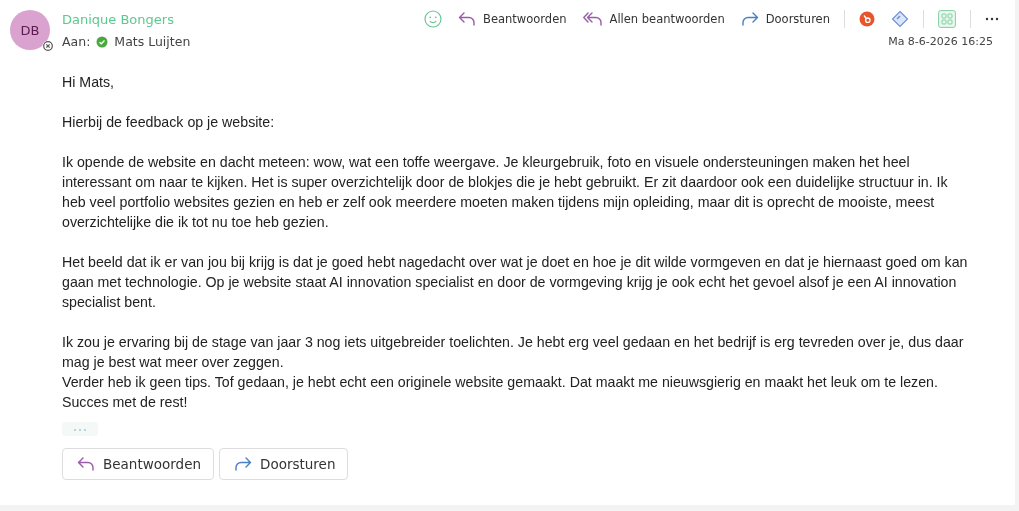  What do you see at coordinates (900, 19) in the screenshot?
I see `diamond-icon` at bounding box center [900, 19].